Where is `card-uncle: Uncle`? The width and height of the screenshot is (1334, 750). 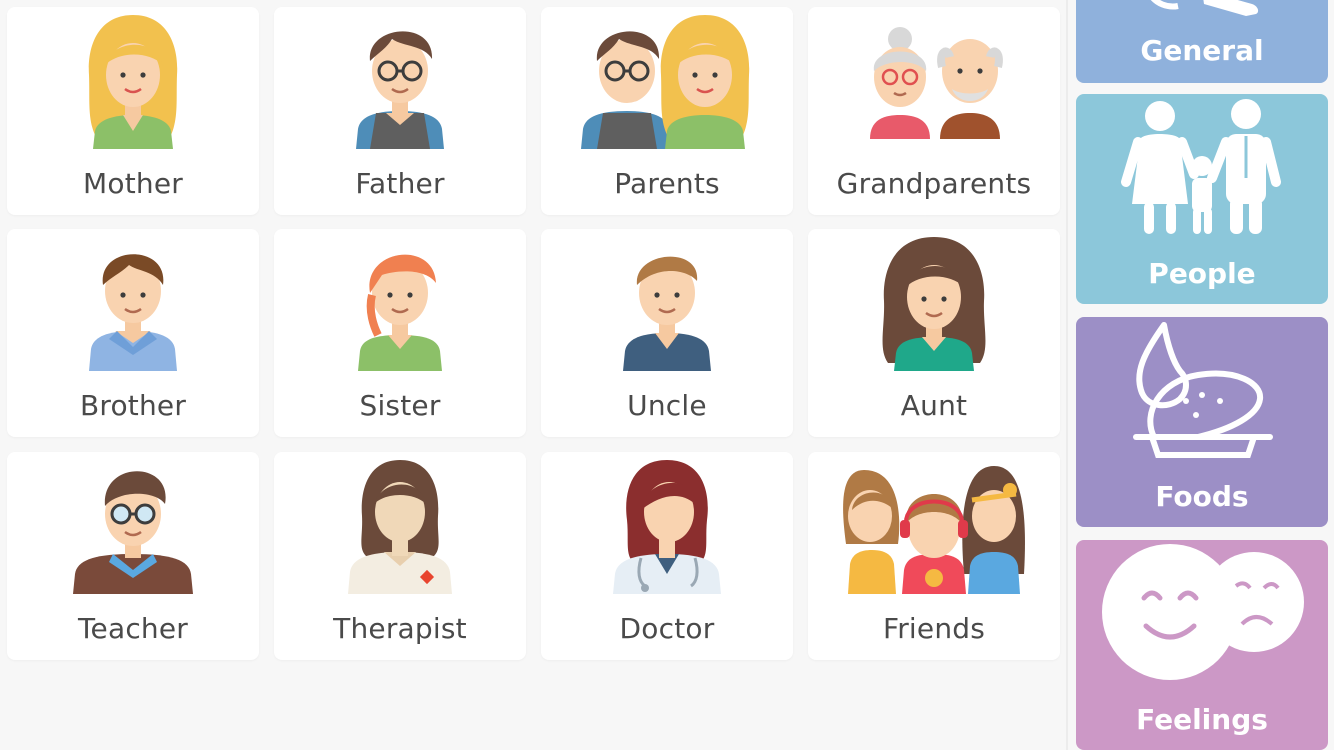 card-uncle: Uncle is located at coordinates (667, 333).